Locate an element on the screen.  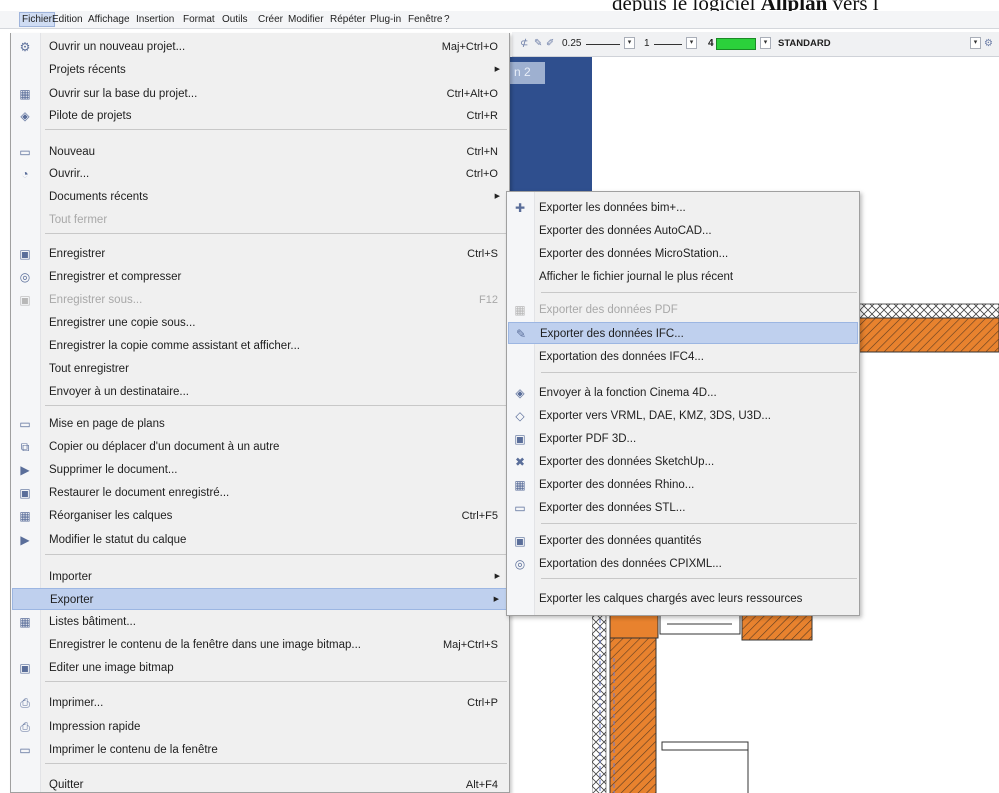
ifc-export-icon: ✎ is located at coordinates (521, 334).